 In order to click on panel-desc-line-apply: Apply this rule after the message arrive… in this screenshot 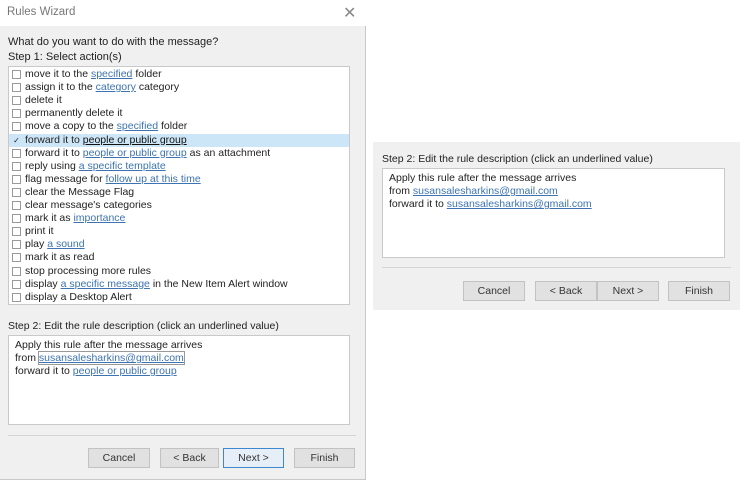, I will do `click(483, 178)`.